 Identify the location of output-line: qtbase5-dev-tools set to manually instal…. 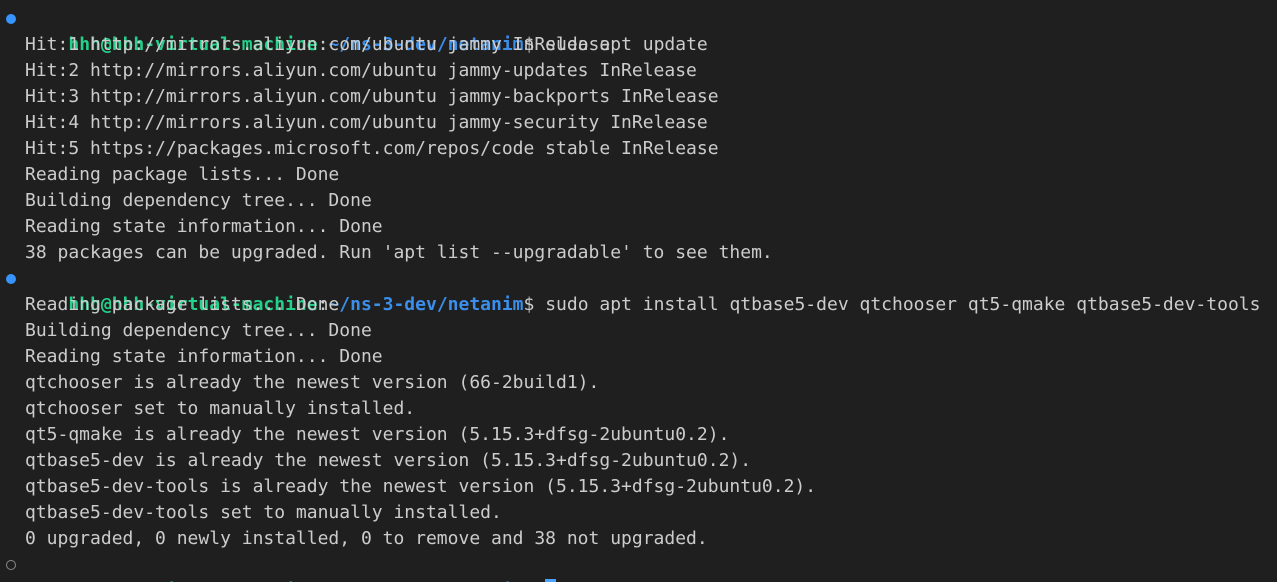
(263, 512).